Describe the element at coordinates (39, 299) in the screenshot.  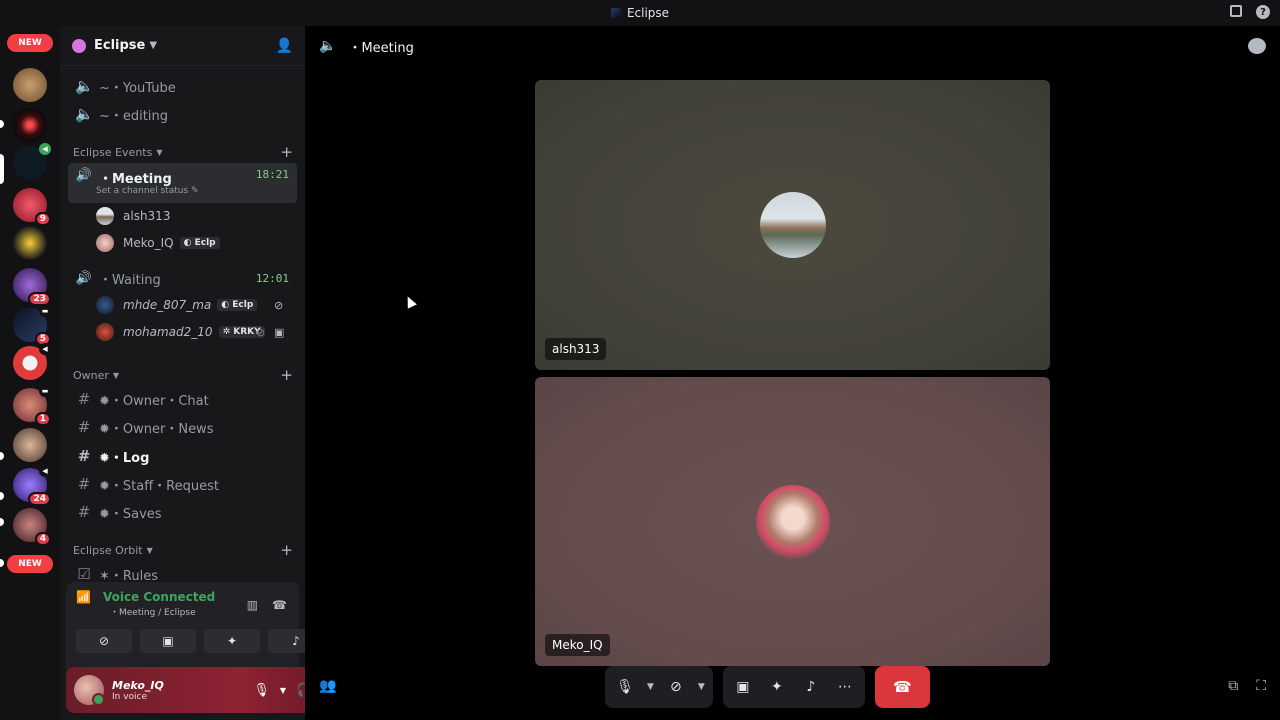
I see `mention-badge: 23` at that location.